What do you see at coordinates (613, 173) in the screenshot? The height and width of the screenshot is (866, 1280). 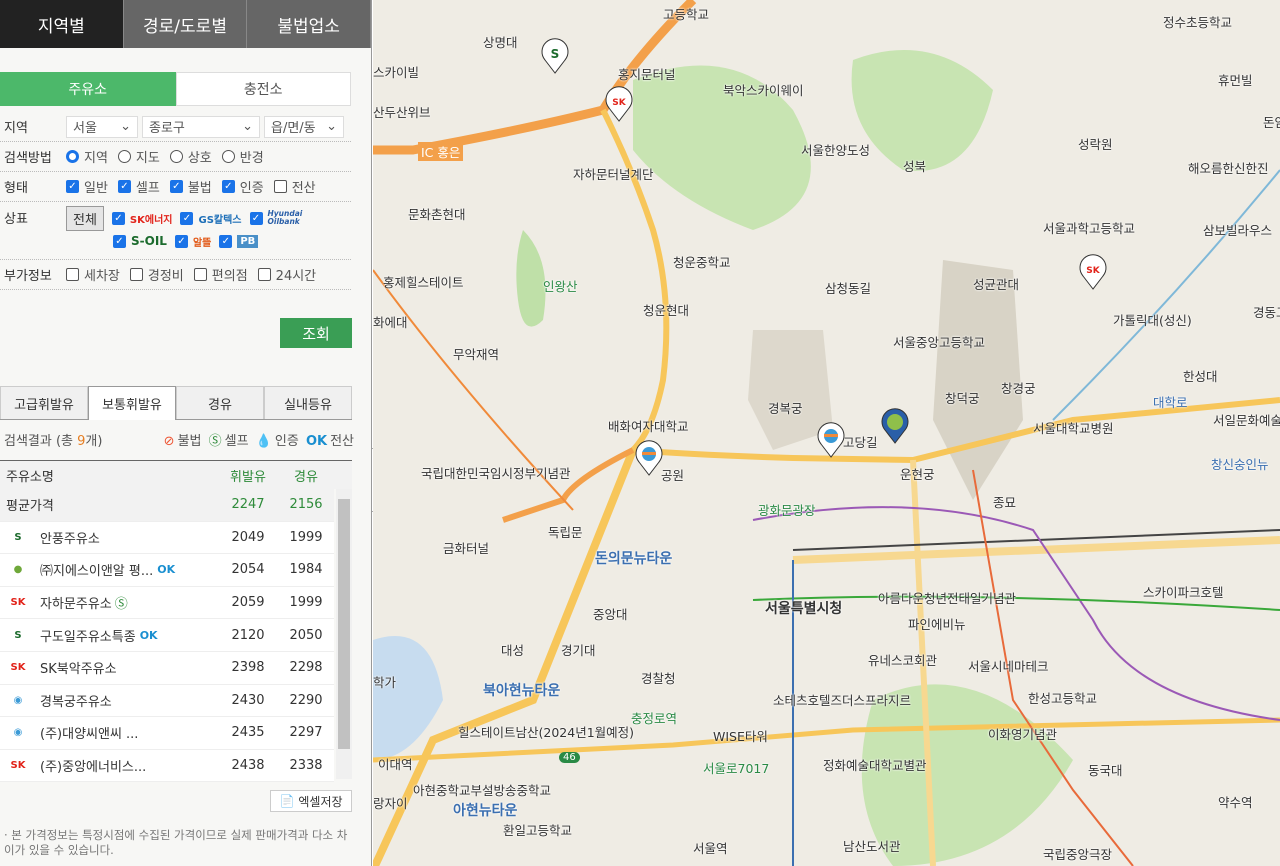 I see `map-label: 자하문터널계단` at bounding box center [613, 173].